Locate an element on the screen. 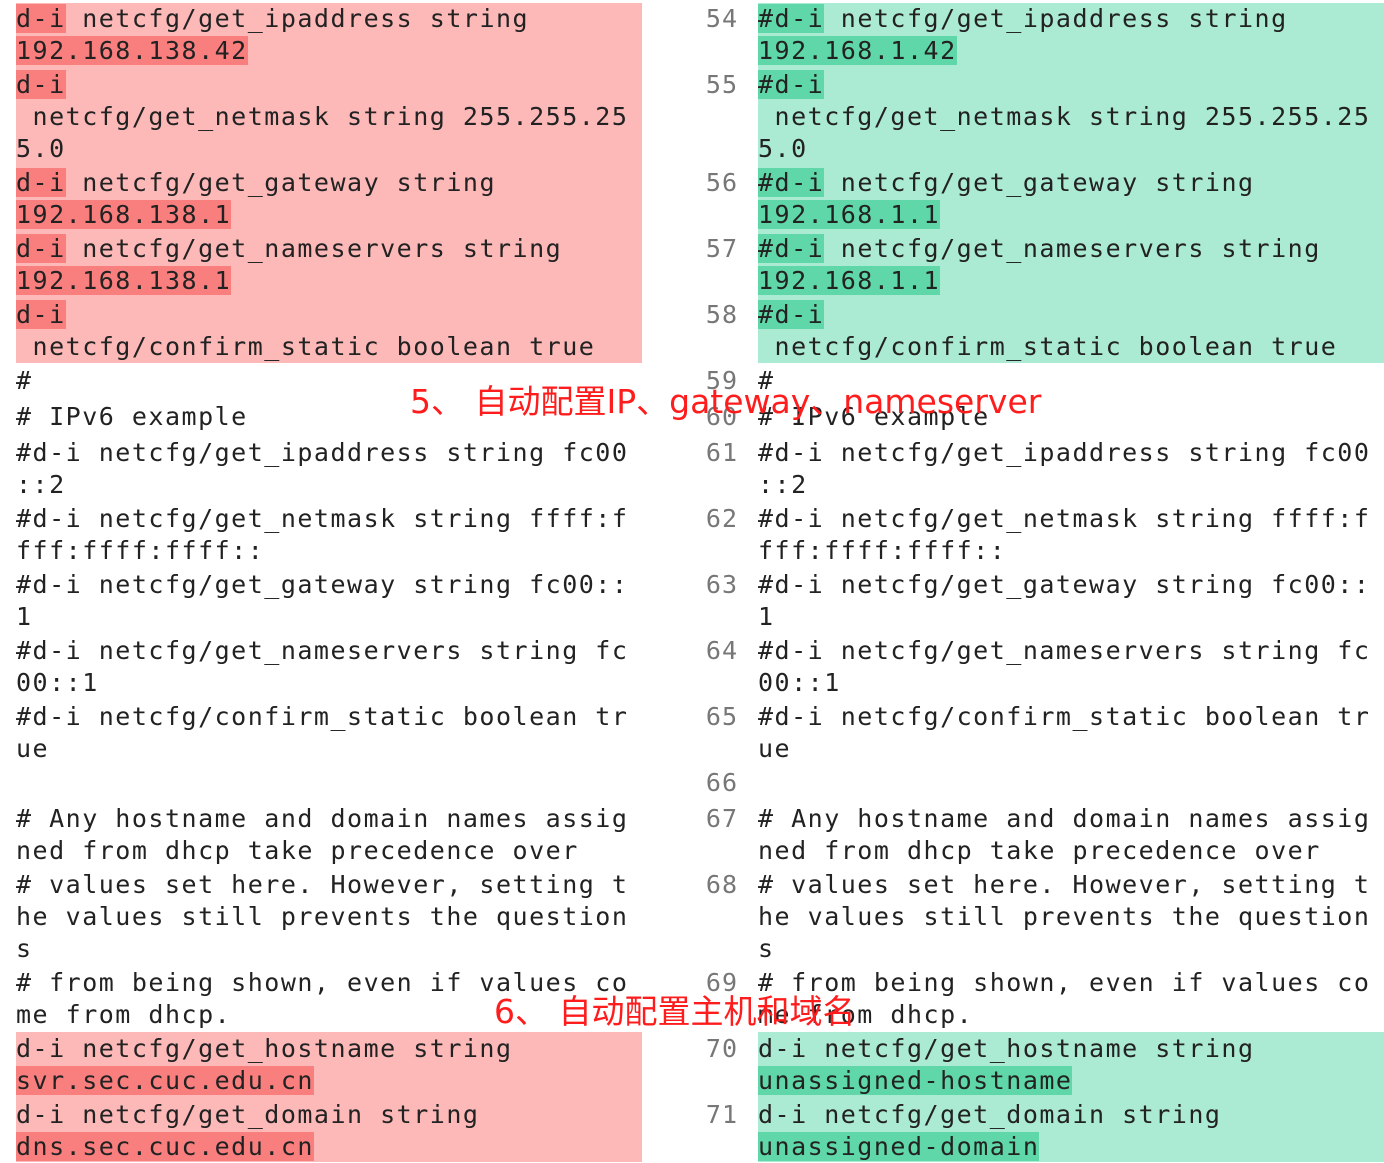 The height and width of the screenshot is (1163, 1384). line-number: 70 is located at coordinates (721, 1048).